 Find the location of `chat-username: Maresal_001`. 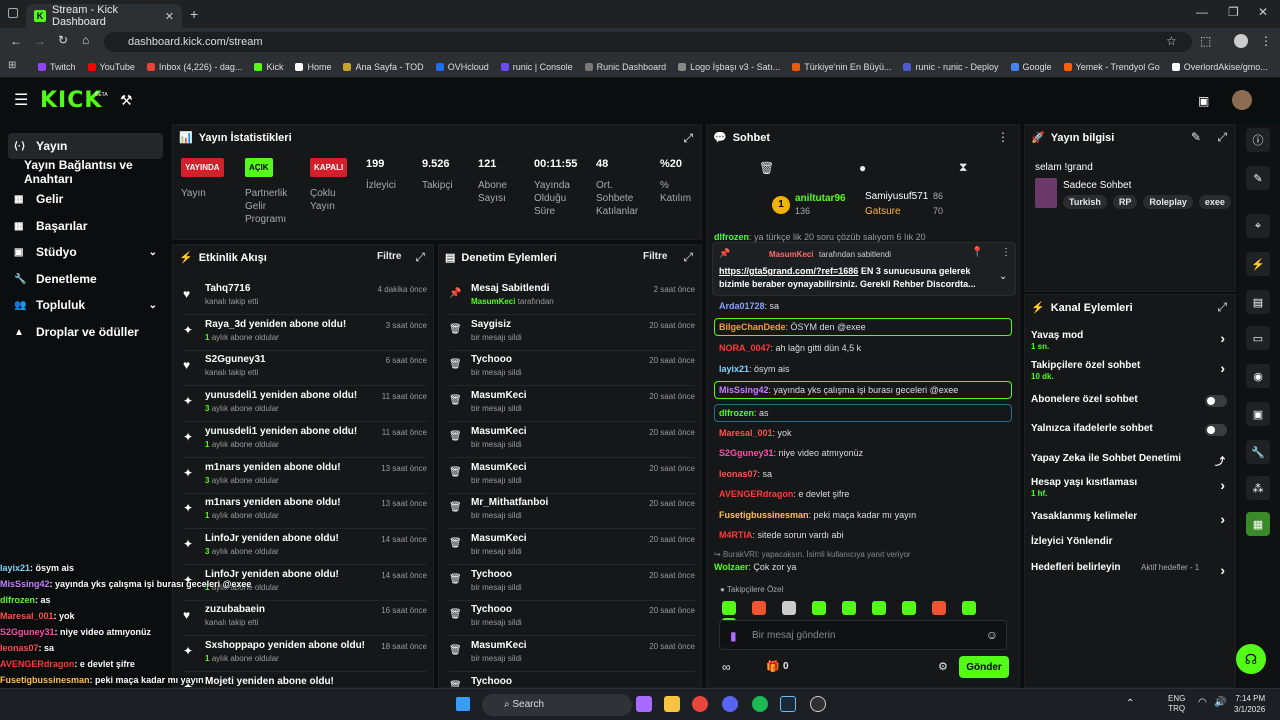

chat-username: Maresal_001 is located at coordinates (746, 433).